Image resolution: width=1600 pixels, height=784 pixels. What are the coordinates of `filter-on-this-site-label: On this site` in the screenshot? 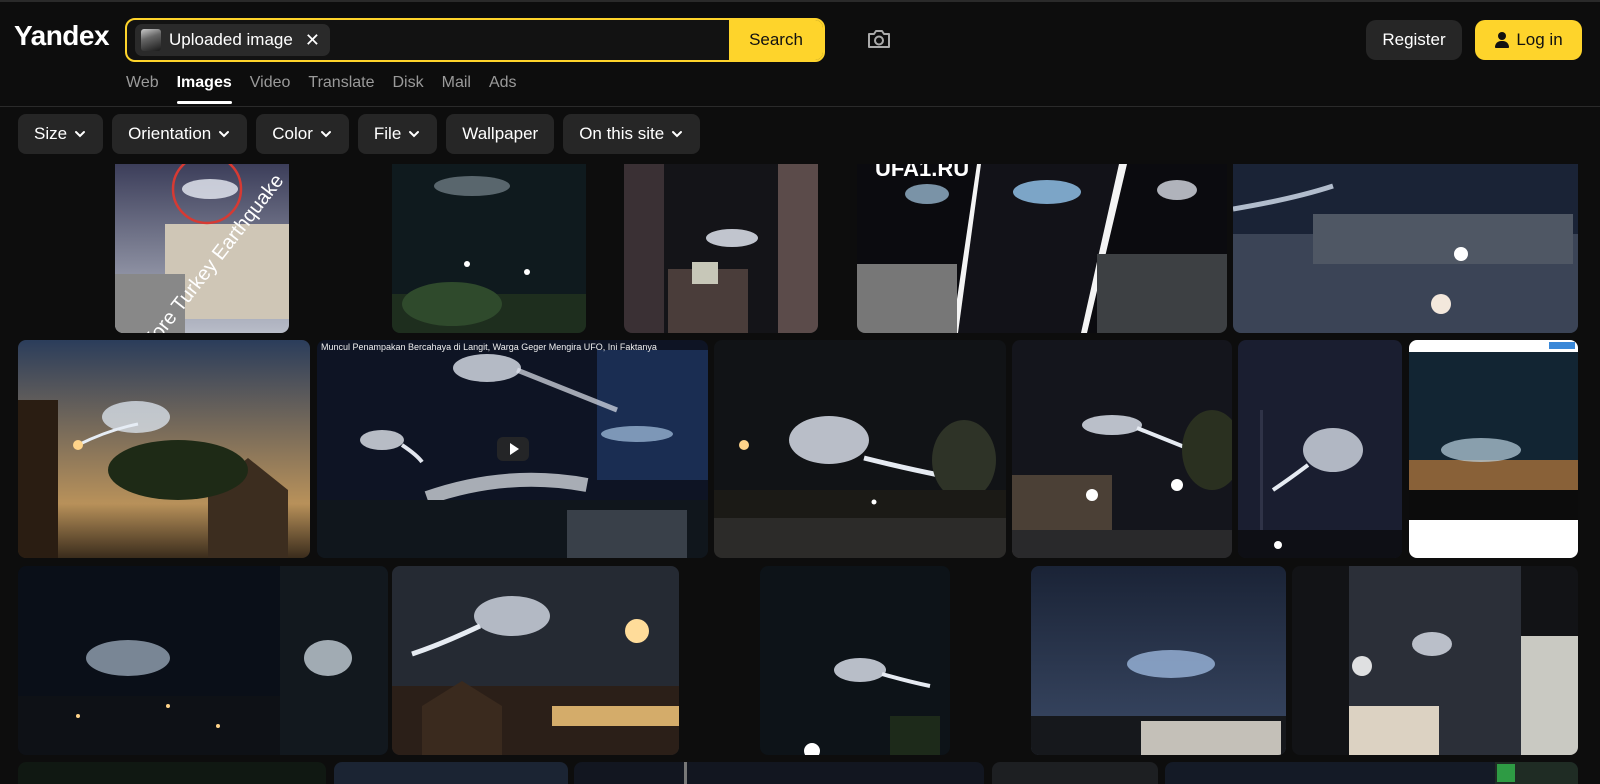 It's located at (622, 133).